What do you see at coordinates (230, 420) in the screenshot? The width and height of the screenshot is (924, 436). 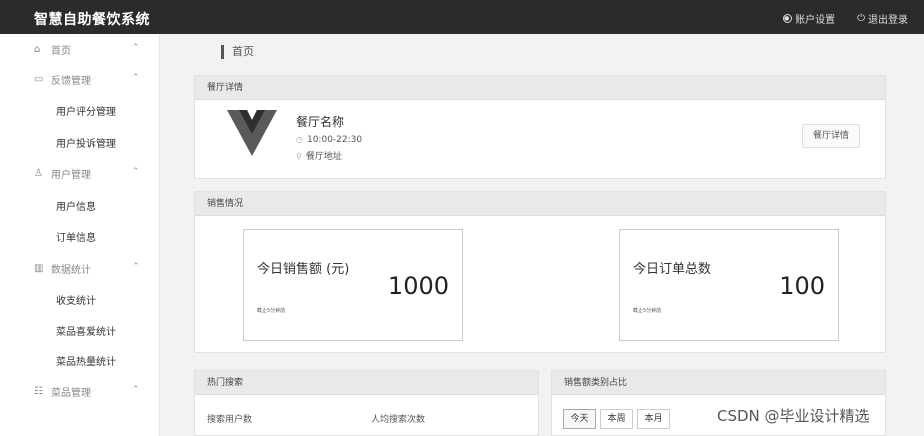 I see `search-users-column: 搜索用户数` at bounding box center [230, 420].